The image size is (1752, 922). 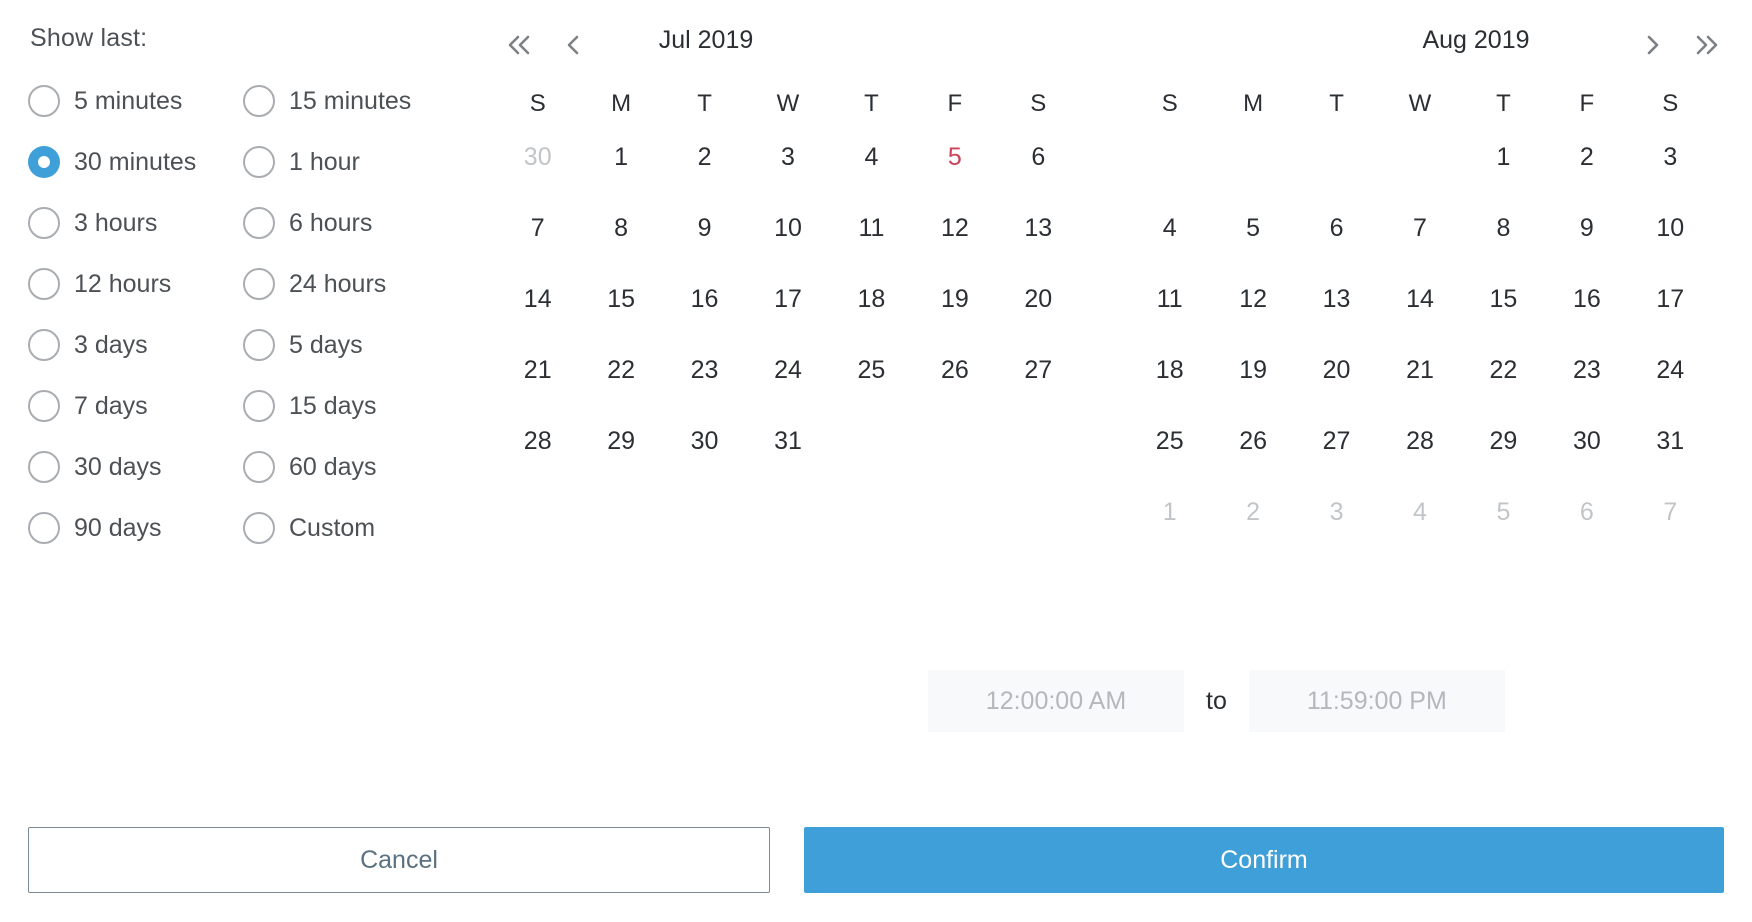 What do you see at coordinates (1376, 701) in the screenshot?
I see `end-time-input` at bounding box center [1376, 701].